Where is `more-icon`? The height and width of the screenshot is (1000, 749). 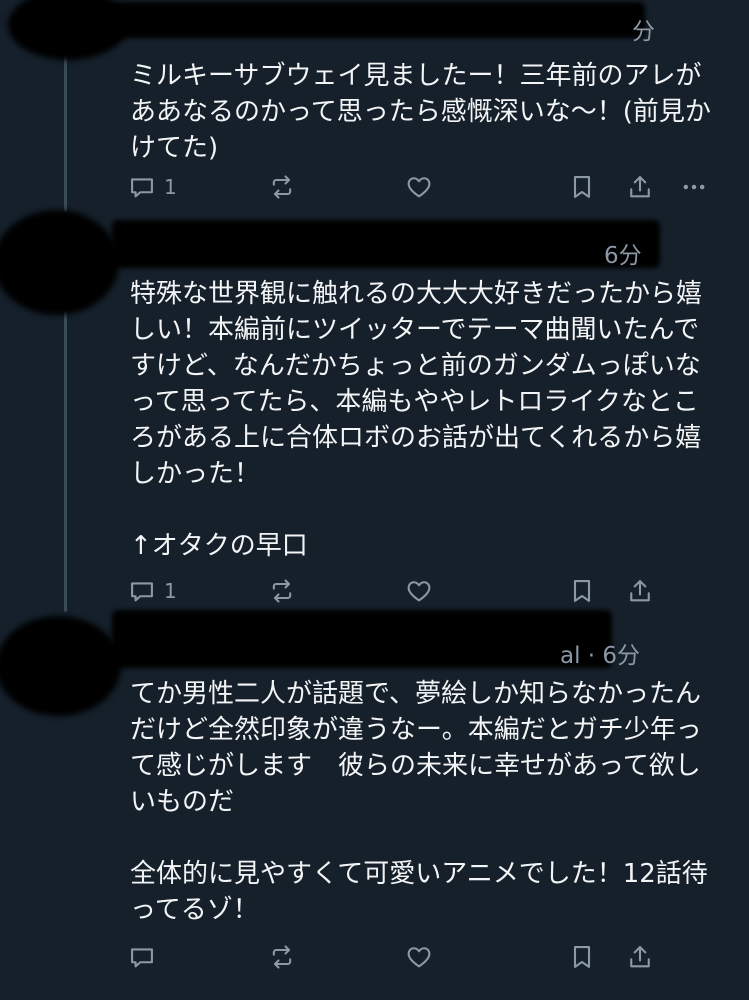 more-icon is located at coordinates (694, 187).